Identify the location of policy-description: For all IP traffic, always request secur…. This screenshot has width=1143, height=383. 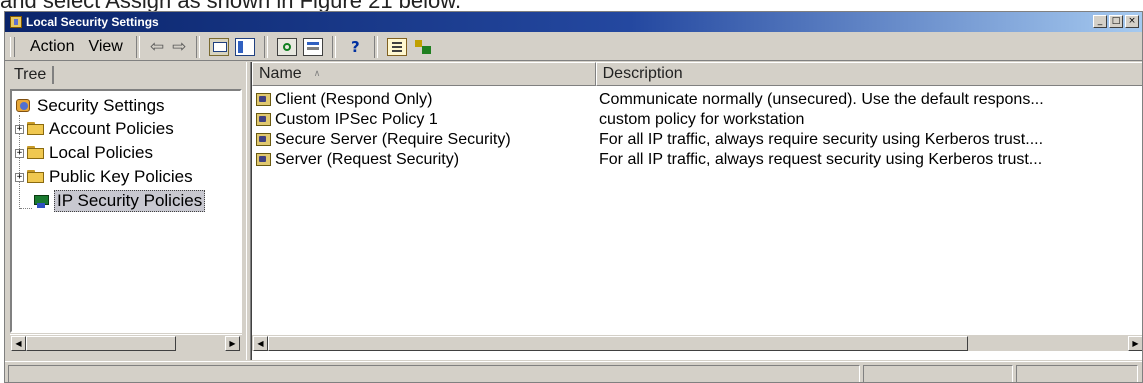
(821, 159).